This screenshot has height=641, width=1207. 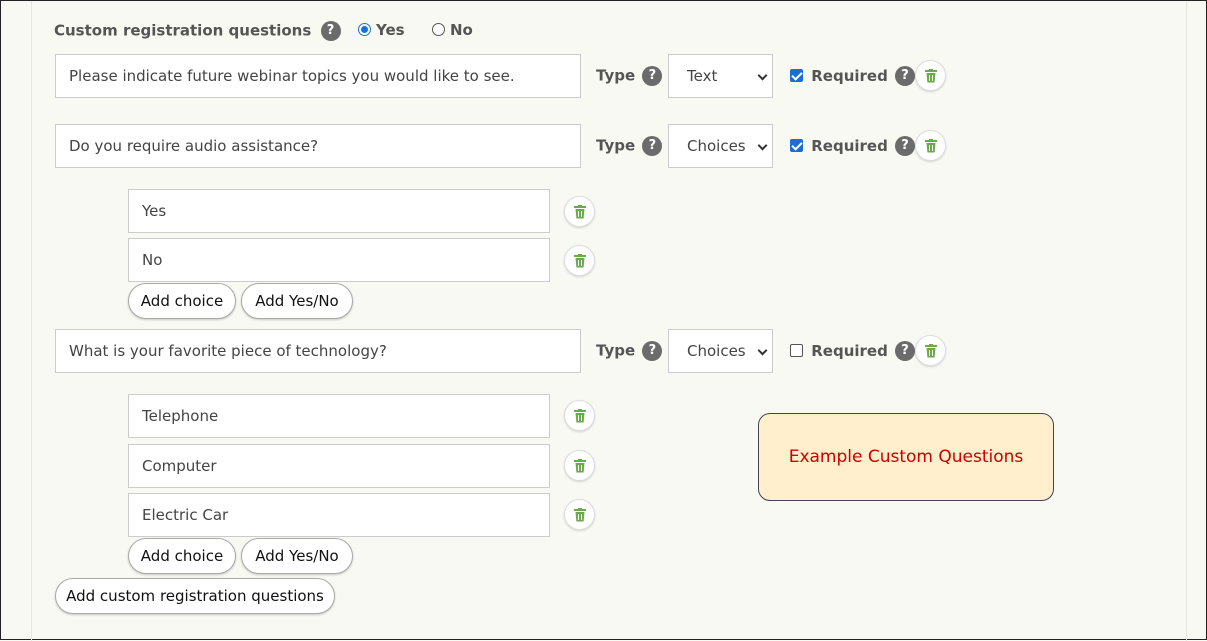 I want to click on radio-no-label: No, so click(x=461, y=30).